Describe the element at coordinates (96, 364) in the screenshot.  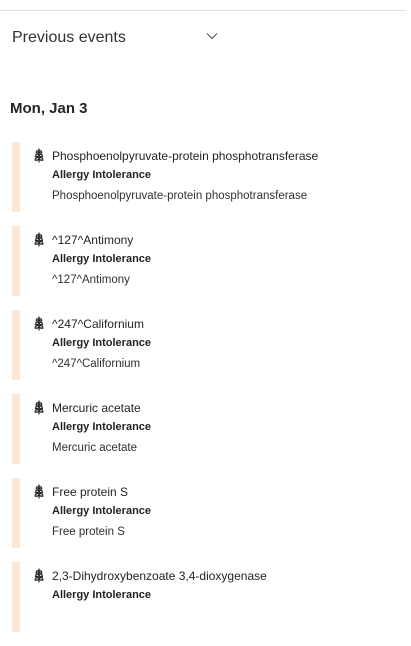
I see `event-detail: ^247^Californium` at that location.